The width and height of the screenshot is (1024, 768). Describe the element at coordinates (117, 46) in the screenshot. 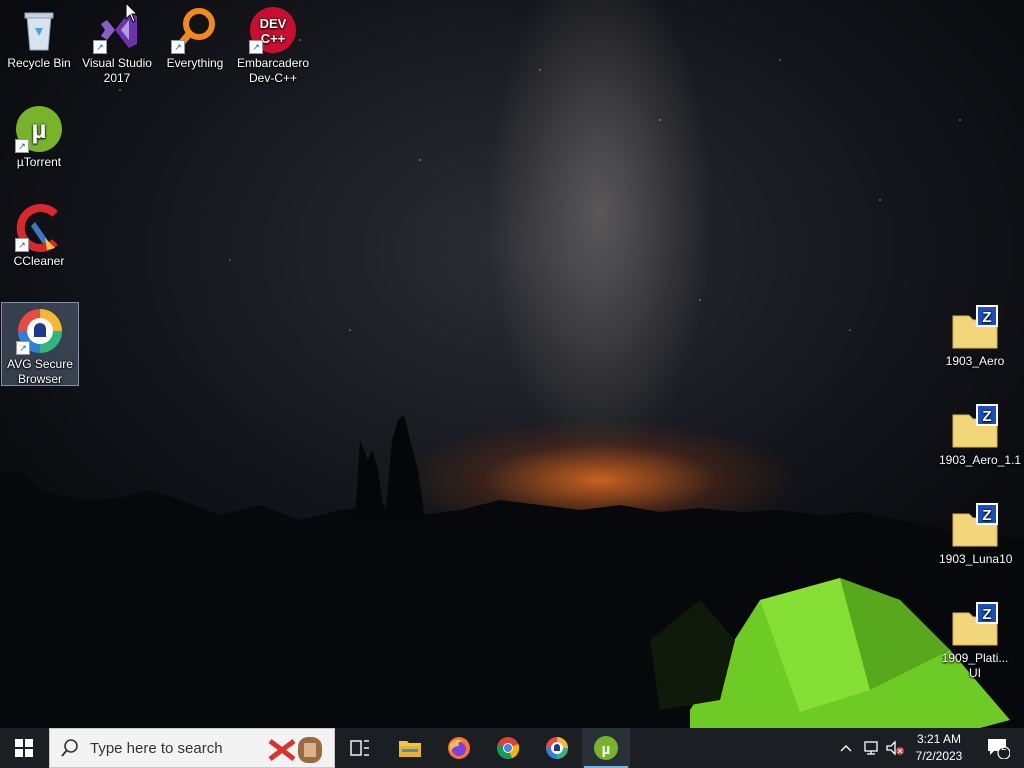

I see `desktop-icon-visual-studio: ↗ Visual Studio 2017` at that location.